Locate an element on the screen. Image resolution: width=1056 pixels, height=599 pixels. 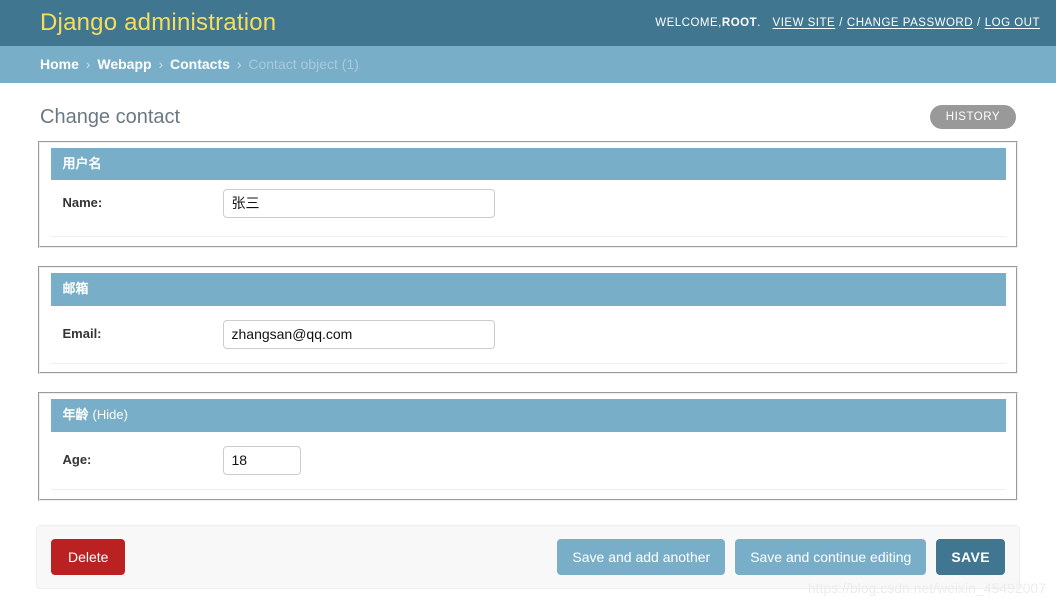
fieldset-email-legend-text: 邮箱 is located at coordinates (75, 289).